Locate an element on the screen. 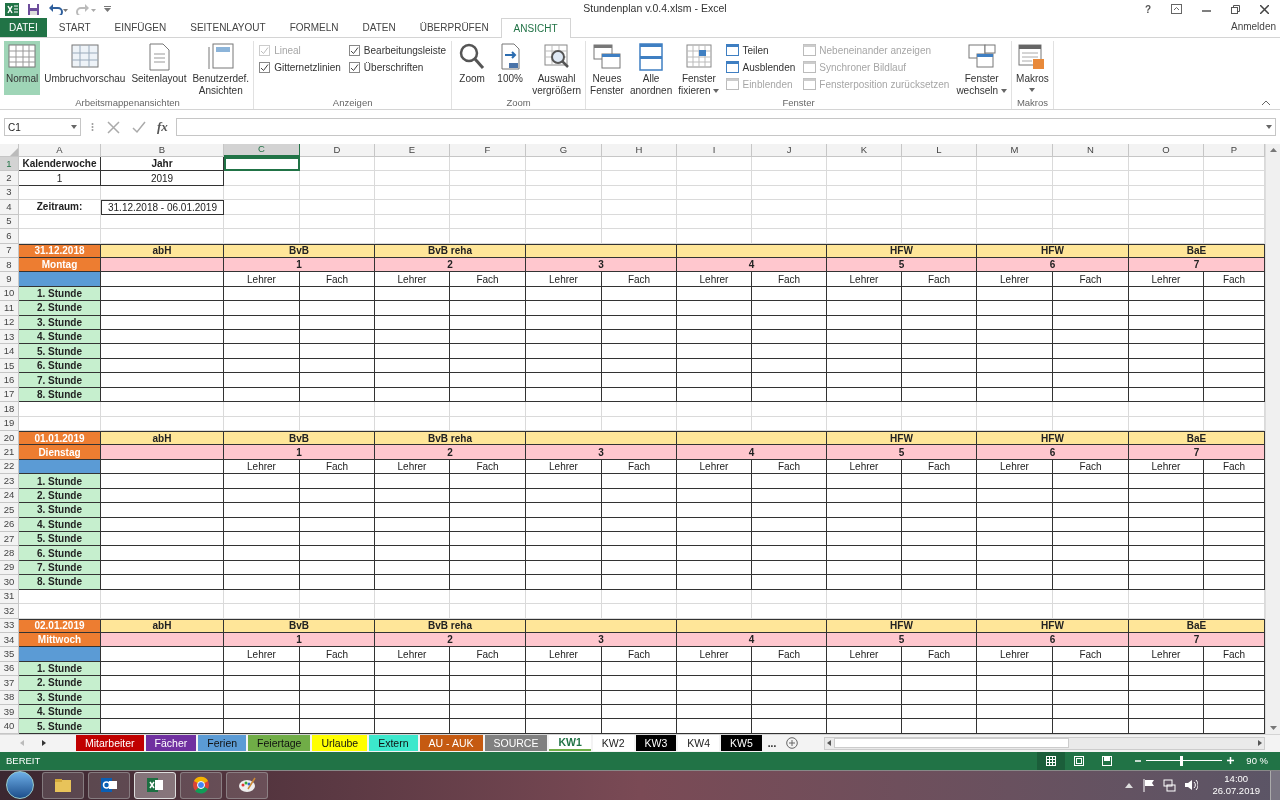 This screenshot has height=800, width=1280. row-number: 20 is located at coordinates (9, 438).